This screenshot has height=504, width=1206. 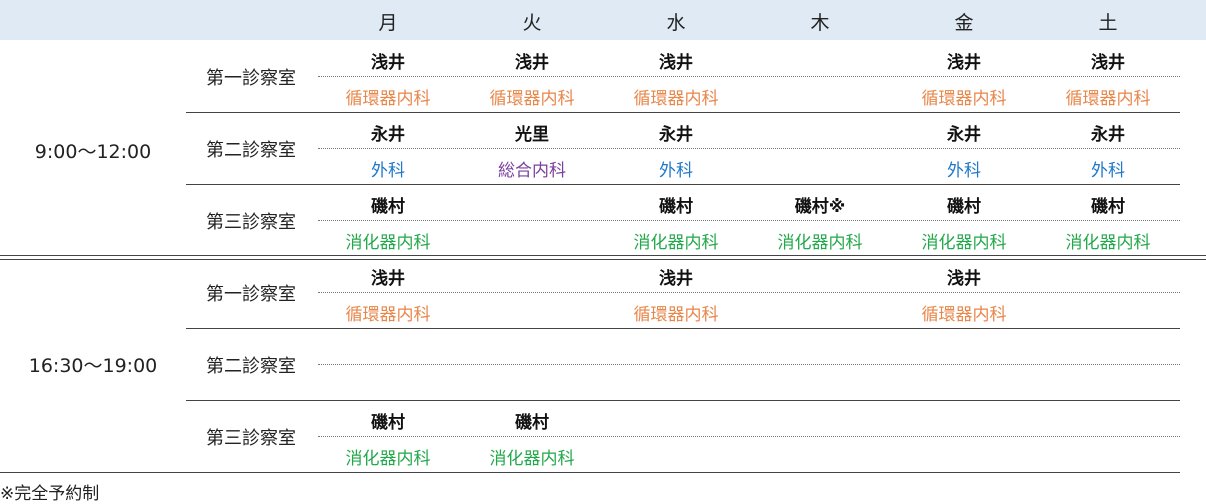 I want to click on doctor-name: 磯村※, so click(x=820, y=207).